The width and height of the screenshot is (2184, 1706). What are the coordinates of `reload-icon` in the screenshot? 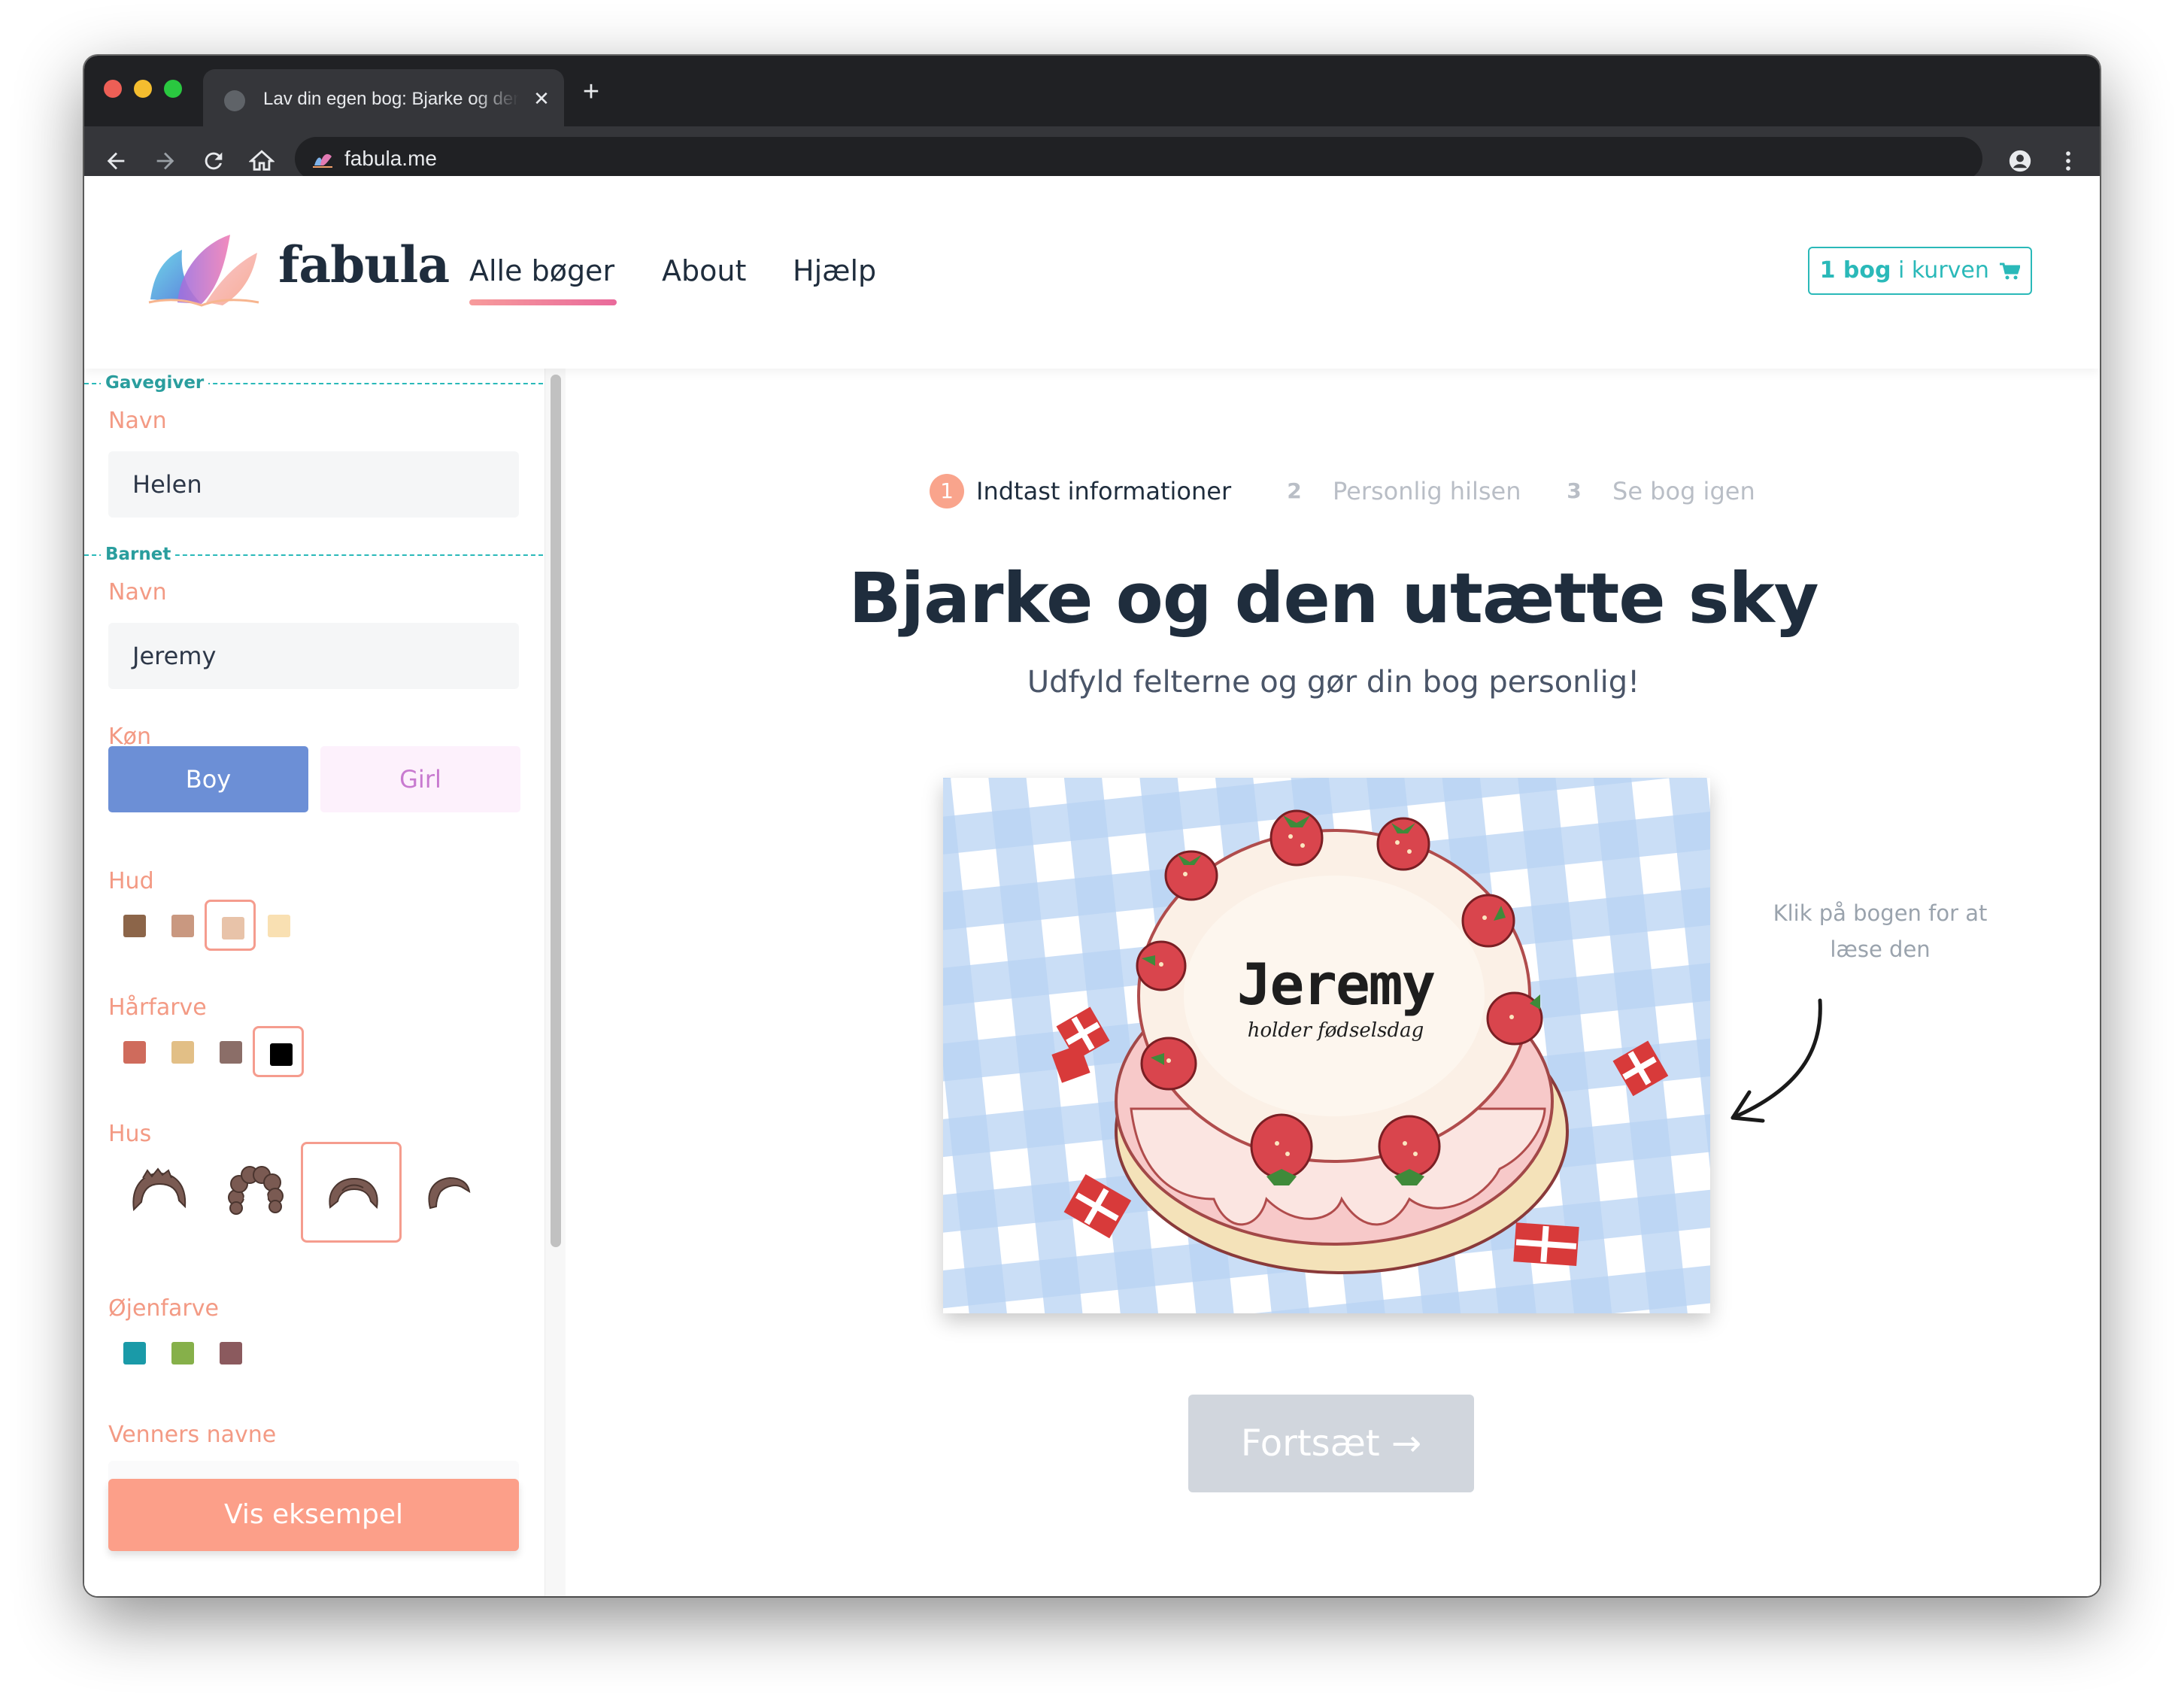 It's located at (213, 161).